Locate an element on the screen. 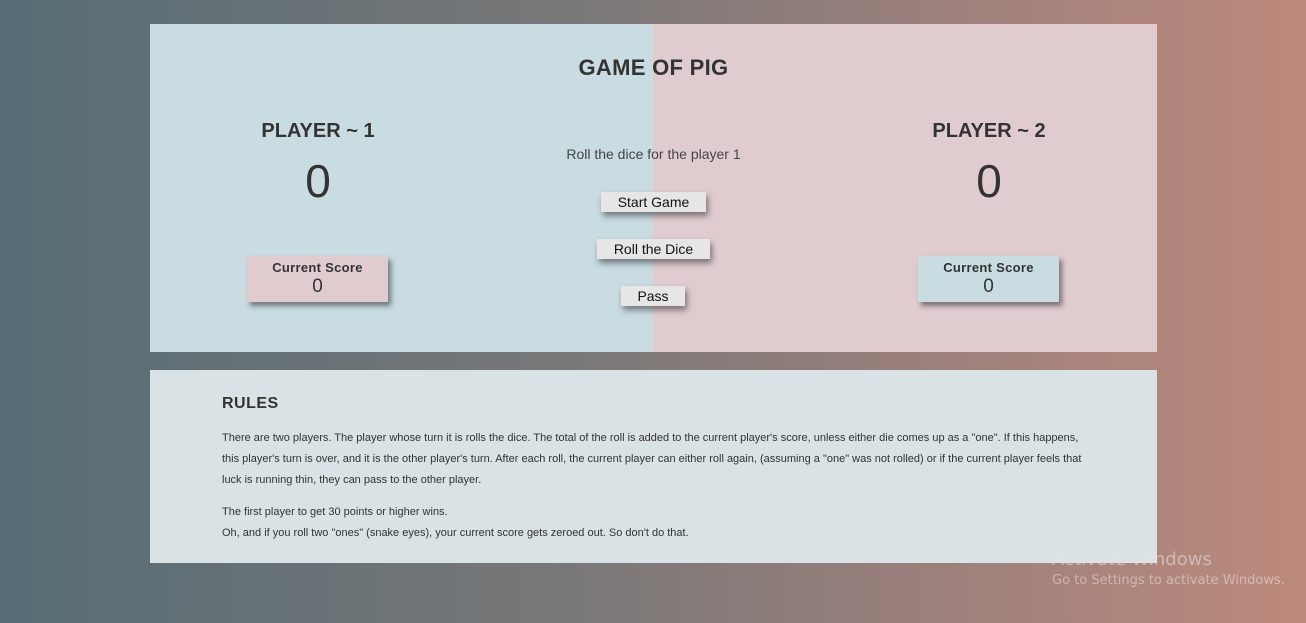  game-title: GAME OF PIG is located at coordinates (653, 67).